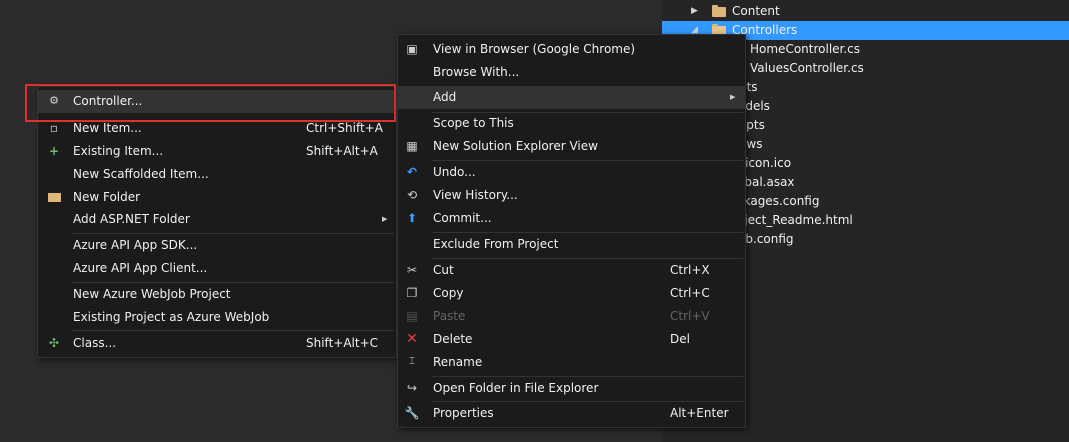 The height and width of the screenshot is (442, 1069). What do you see at coordinates (690, 293) in the screenshot?
I see `shortcut-label: Ctrl+C` at bounding box center [690, 293].